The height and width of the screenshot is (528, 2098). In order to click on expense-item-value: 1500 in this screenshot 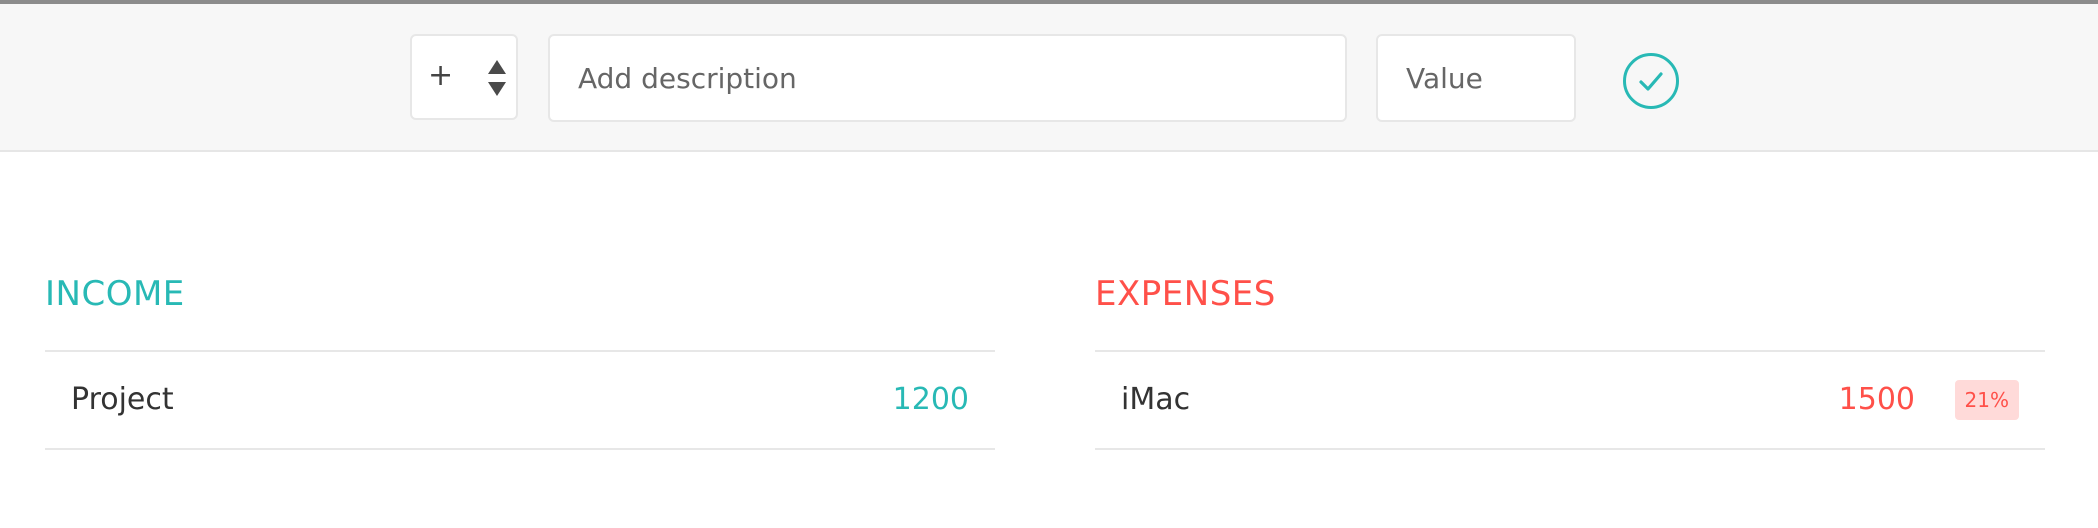, I will do `click(1876, 399)`.